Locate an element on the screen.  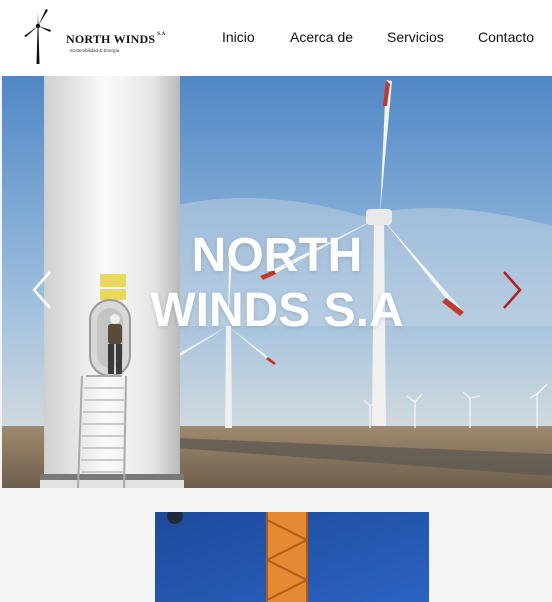
nav-item-acerca-de: Acerca de is located at coordinates (321, 37).